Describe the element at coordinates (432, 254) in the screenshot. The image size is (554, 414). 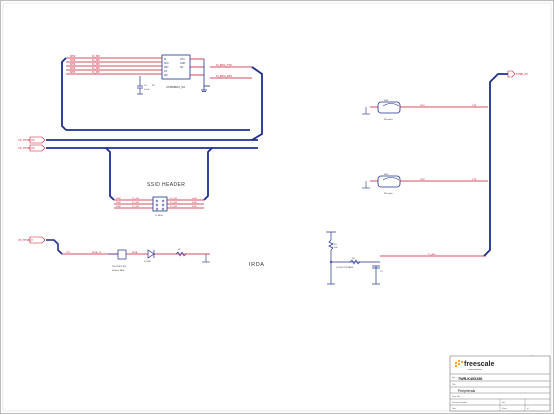
I see `svg-text: IO_ADC` at that location.